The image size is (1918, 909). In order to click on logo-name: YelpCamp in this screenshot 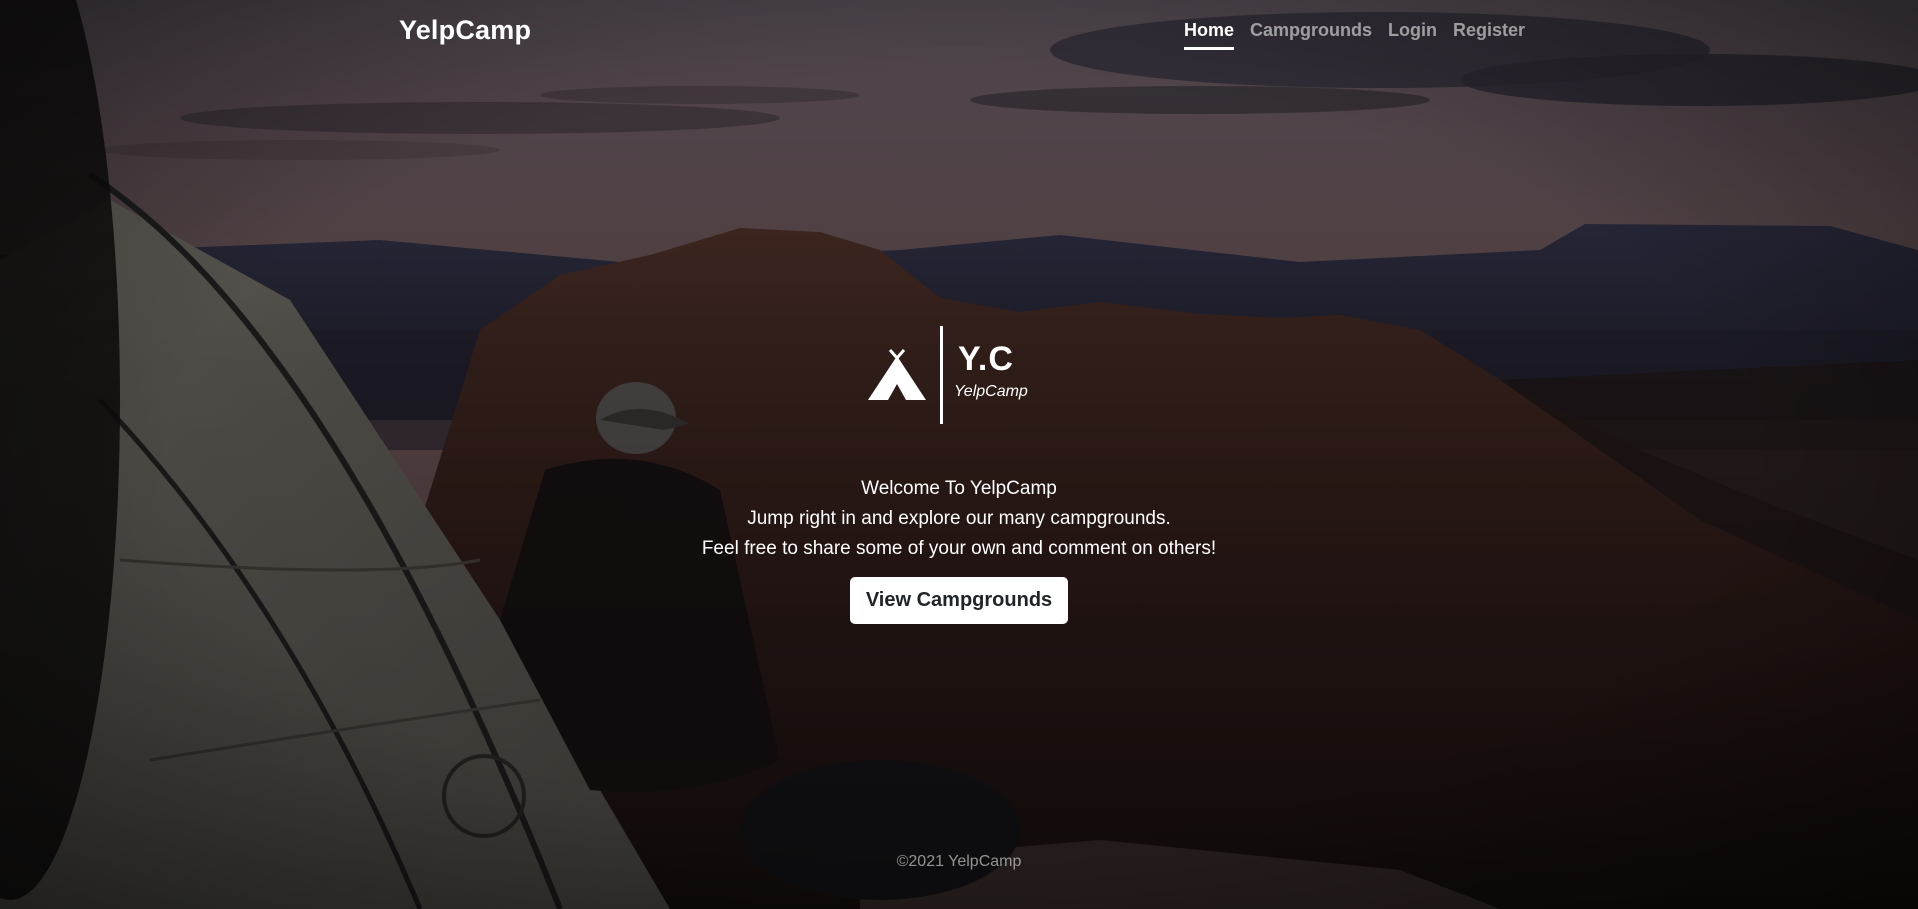, I will do `click(991, 391)`.